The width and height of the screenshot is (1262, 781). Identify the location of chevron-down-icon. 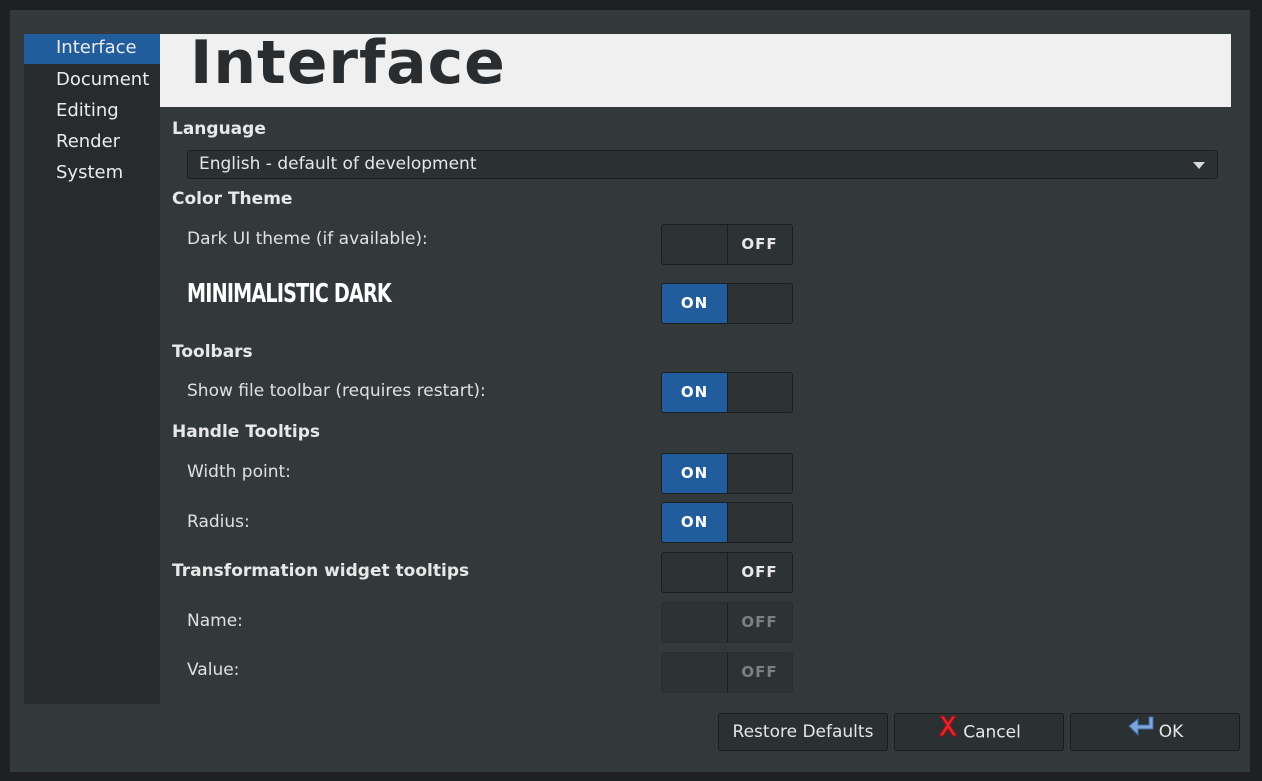
(1199, 165).